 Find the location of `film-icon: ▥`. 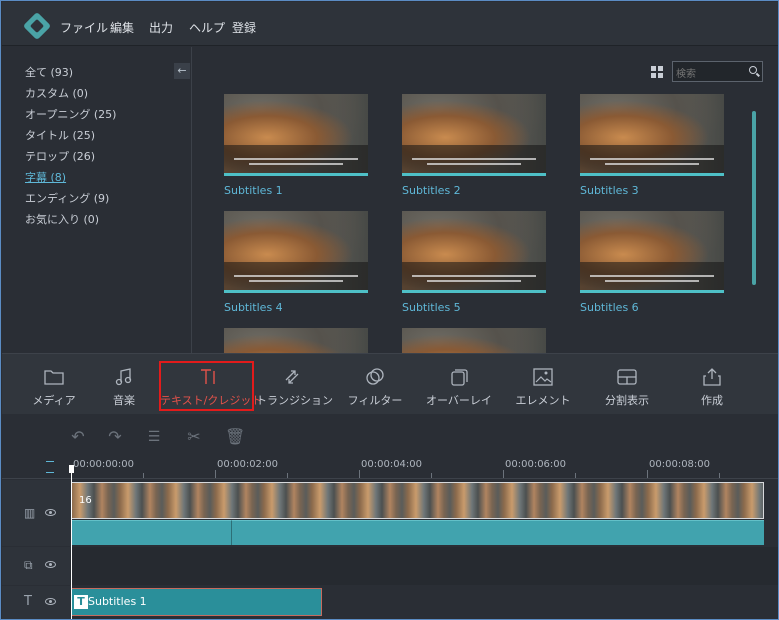

film-icon: ▥ is located at coordinates (30, 513).